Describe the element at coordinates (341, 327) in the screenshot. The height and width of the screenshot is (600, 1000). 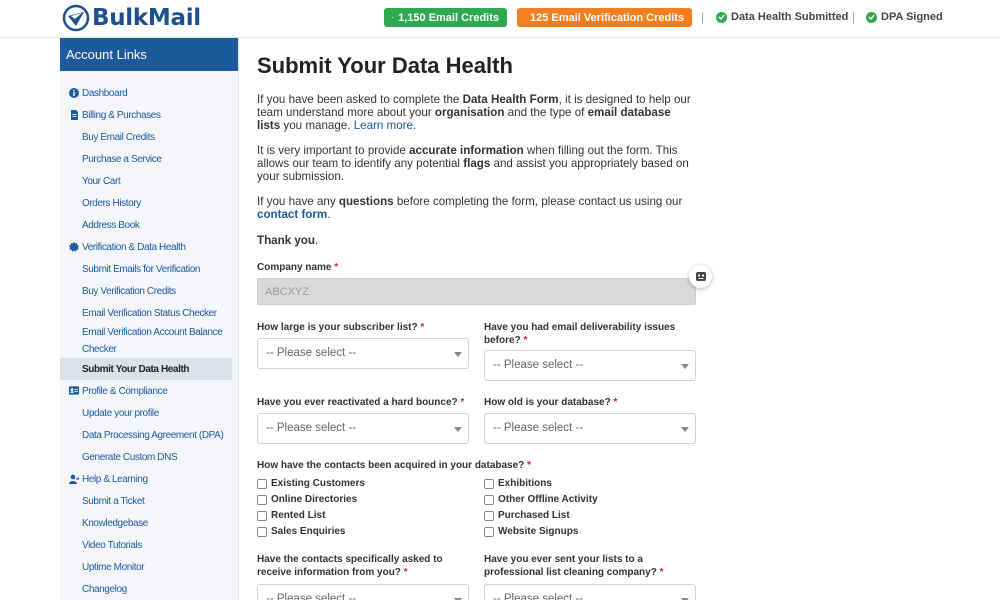
I see `subscriber-list-label: How large is your subscriber list? *` at that location.